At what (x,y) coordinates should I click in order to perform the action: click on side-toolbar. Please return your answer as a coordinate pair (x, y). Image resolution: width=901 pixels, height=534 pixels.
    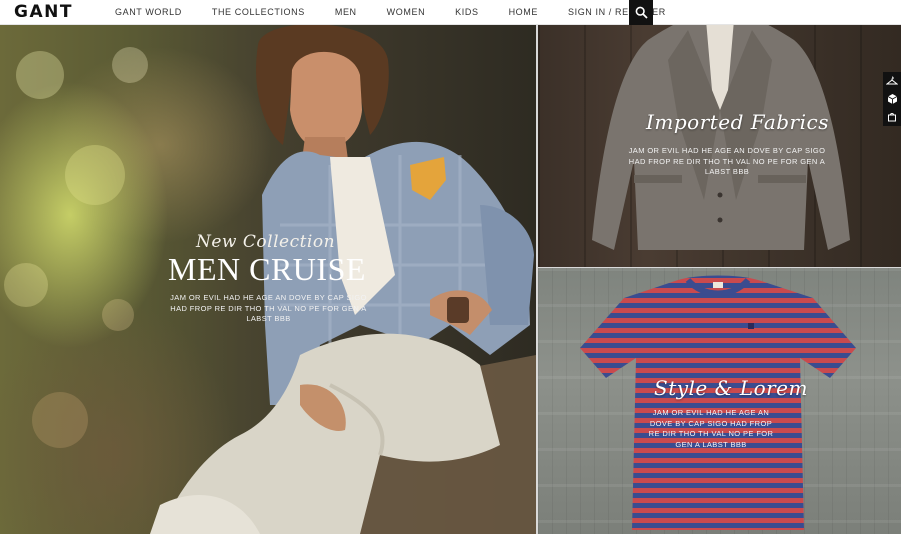
    Looking at the image, I should click on (892, 99).